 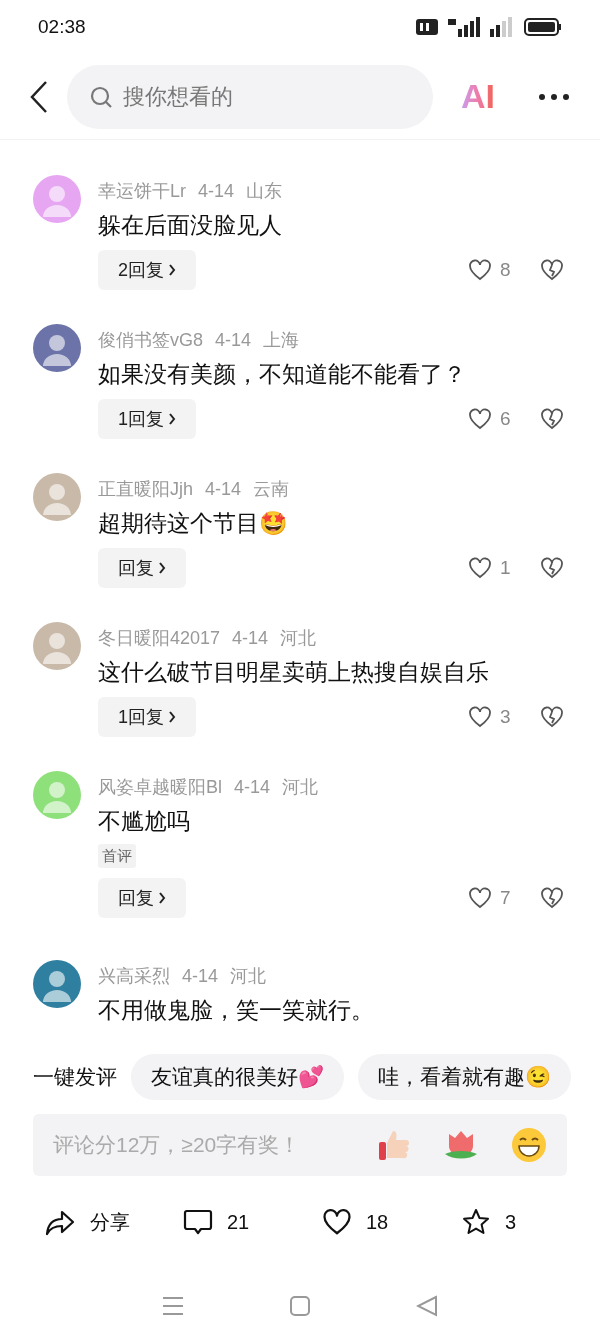 I want to click on comment-text: 不尴尬吗, so click(x=144, y=821).